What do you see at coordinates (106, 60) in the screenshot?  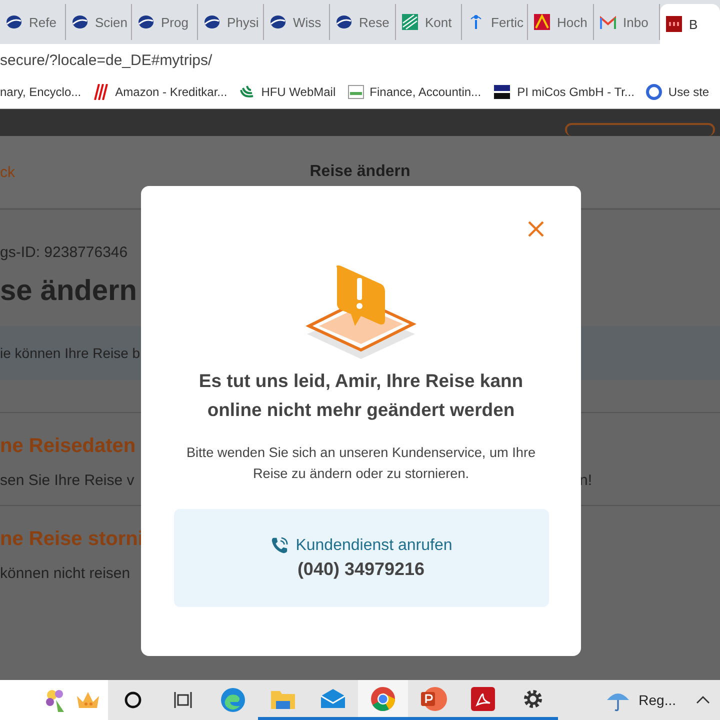 I see `address-bar: secure/?locale=de_DE#mytrips/` at bounding box center [106, 60].